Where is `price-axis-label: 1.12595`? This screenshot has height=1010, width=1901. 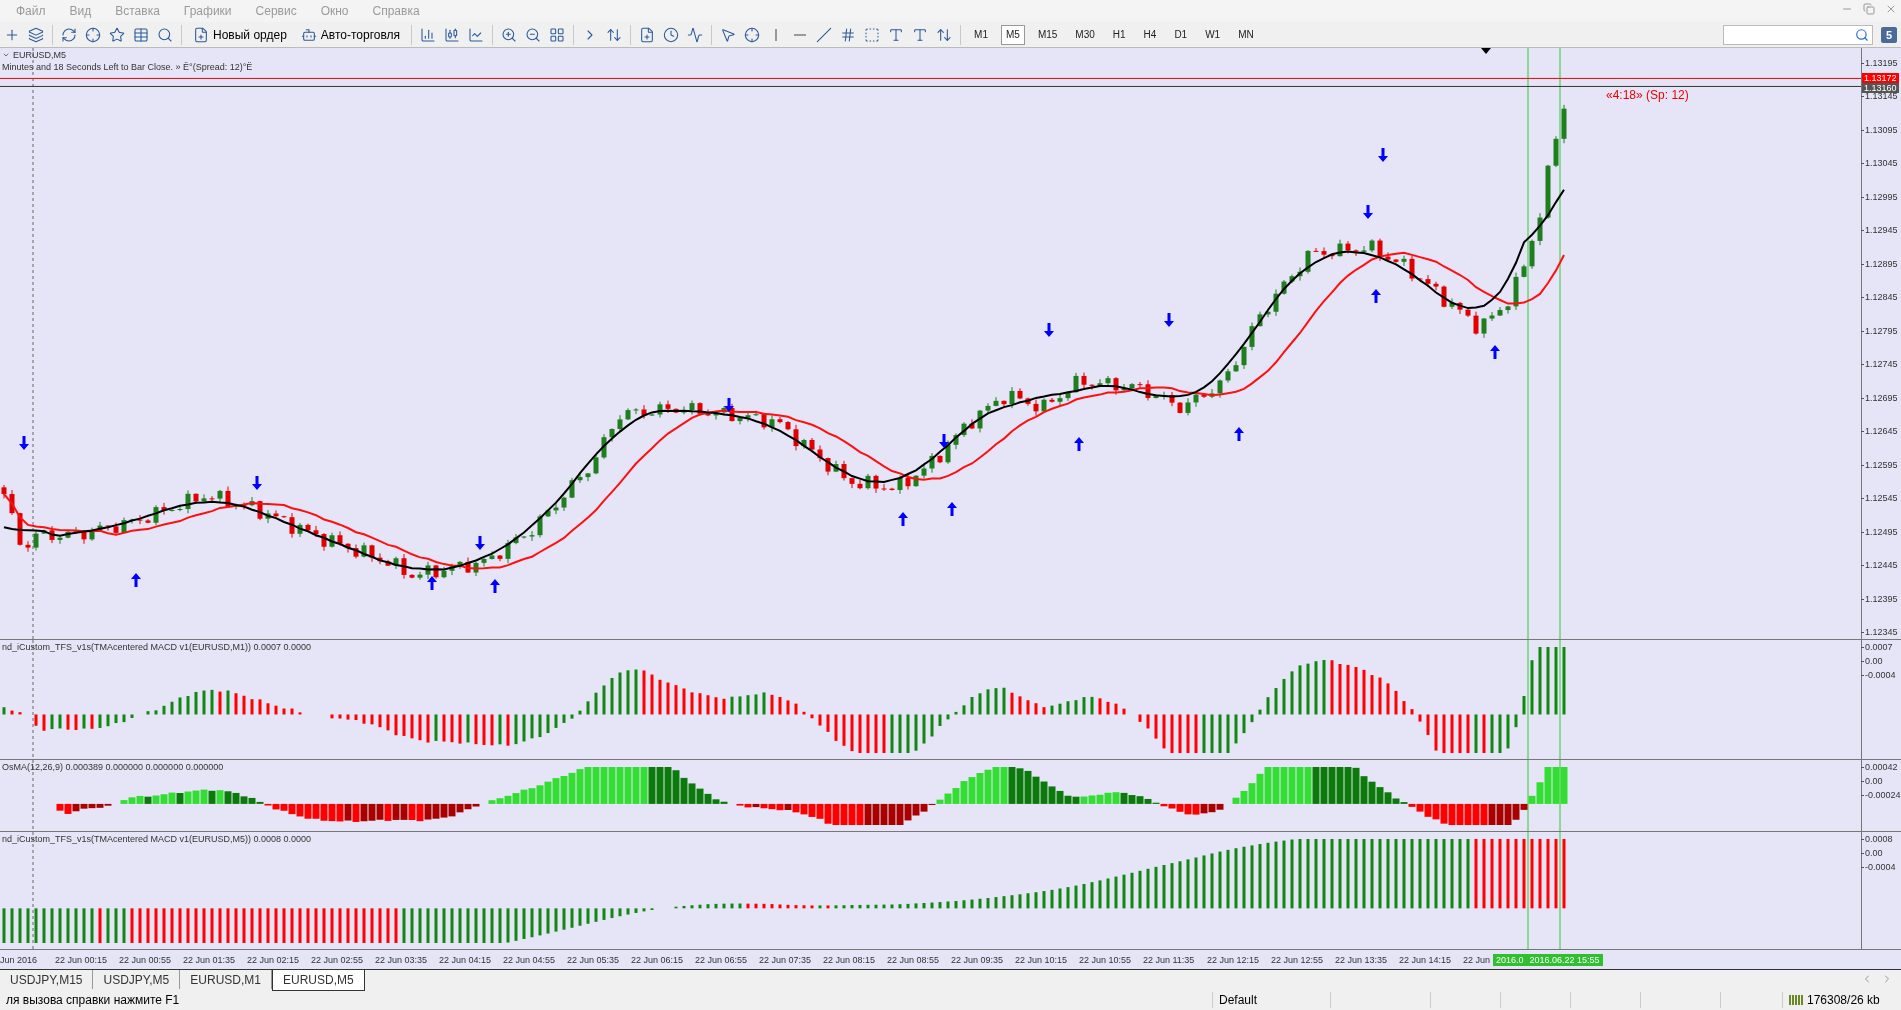
price-axis-label: 1.12595 is located at coordinates (1881, 464).